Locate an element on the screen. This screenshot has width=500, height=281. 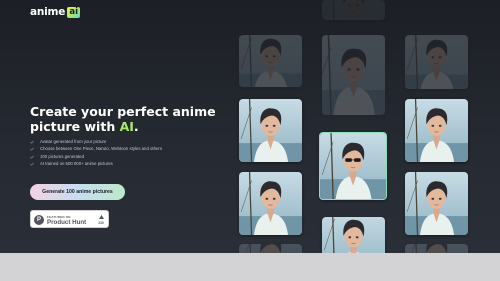
product-hunt-badge: P FEATURED ON Product Hunt 230 is located at coordinates (69, 219).